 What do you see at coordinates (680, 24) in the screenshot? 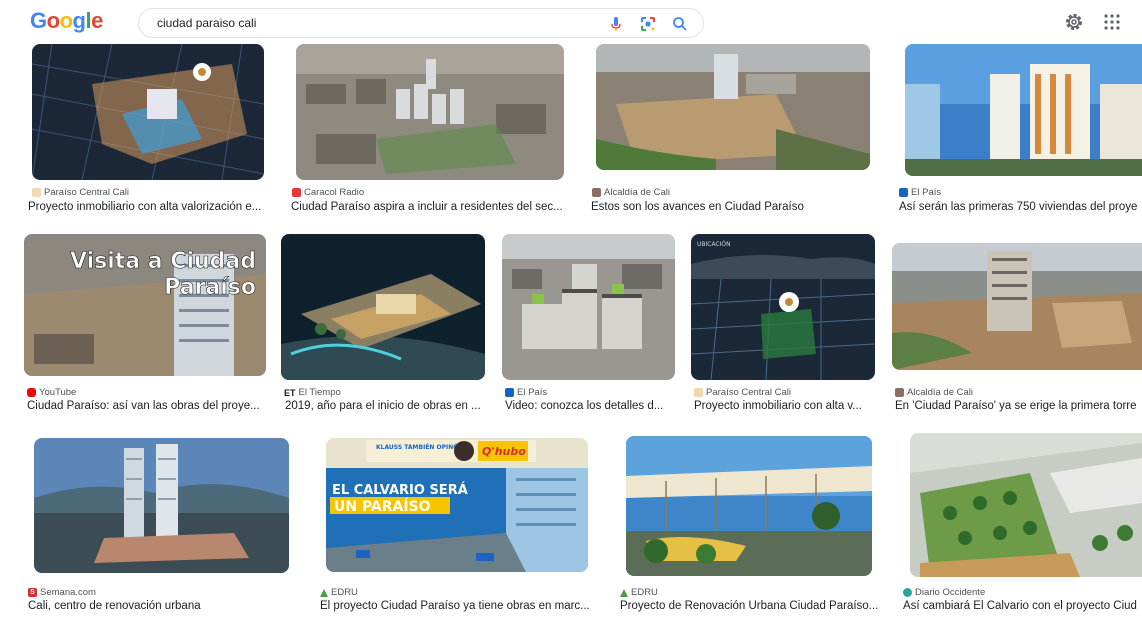
I see `search-icon` at bounding box center [680, 24].